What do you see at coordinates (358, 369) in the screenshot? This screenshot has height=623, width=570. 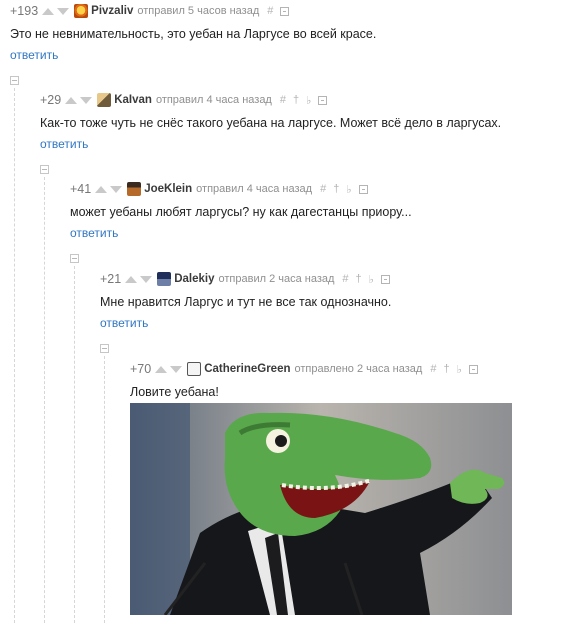 I see `comment-timestamp: отправлено 2 часа назад` at bounding box center [358, 369].